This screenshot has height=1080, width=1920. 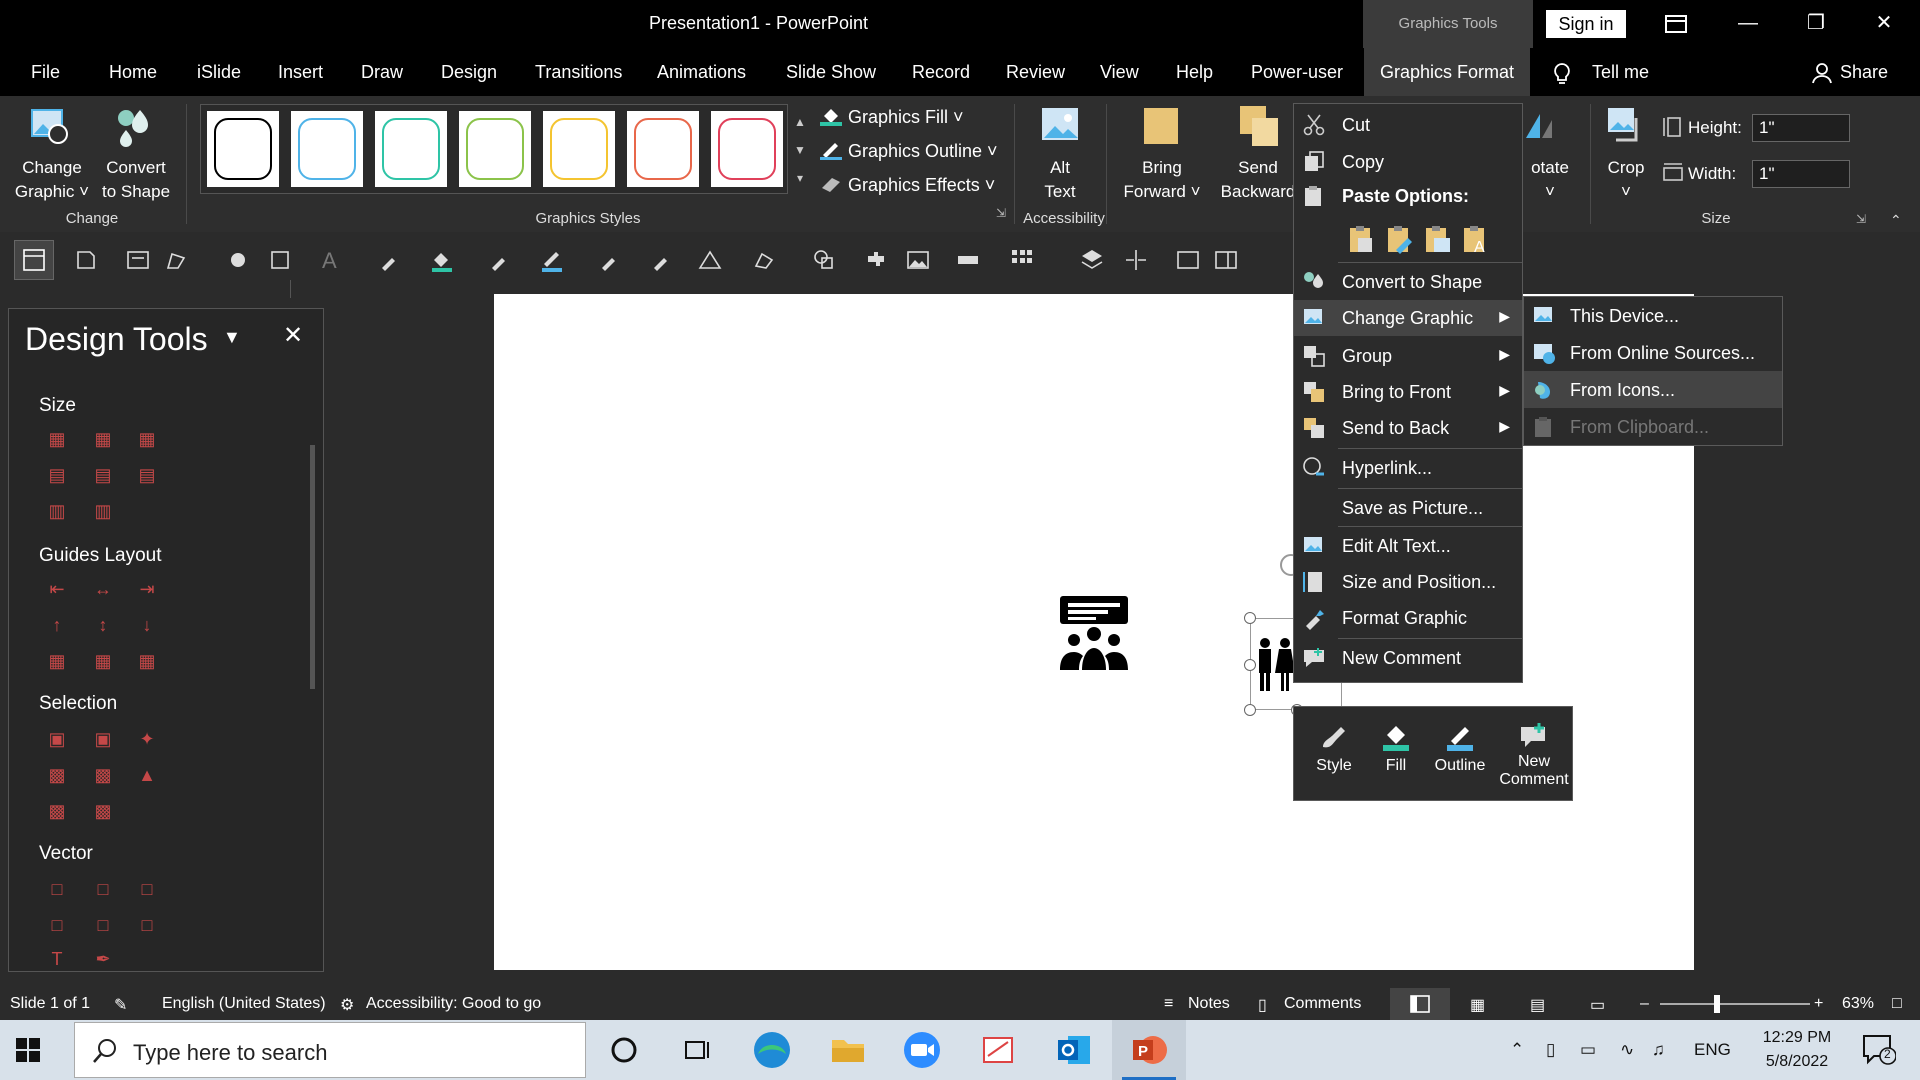 I want to click on panel-close-icon: ✕, so click(x=293, y=335).